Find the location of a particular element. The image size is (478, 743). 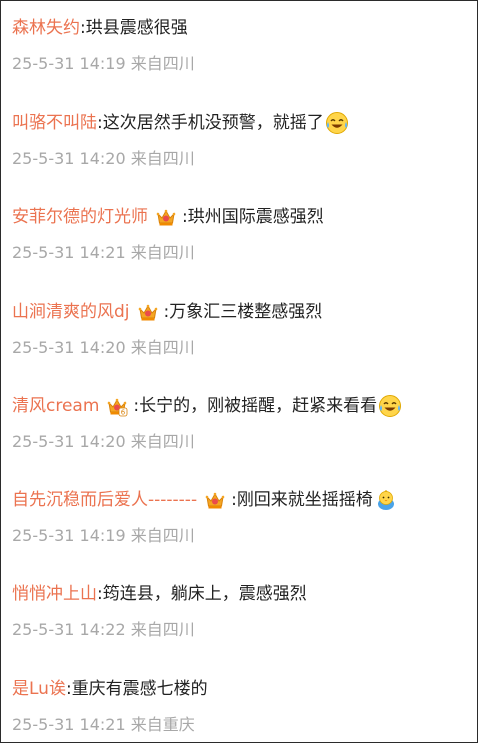

comment-username: 清风cream is located at coordinates (55, 406).